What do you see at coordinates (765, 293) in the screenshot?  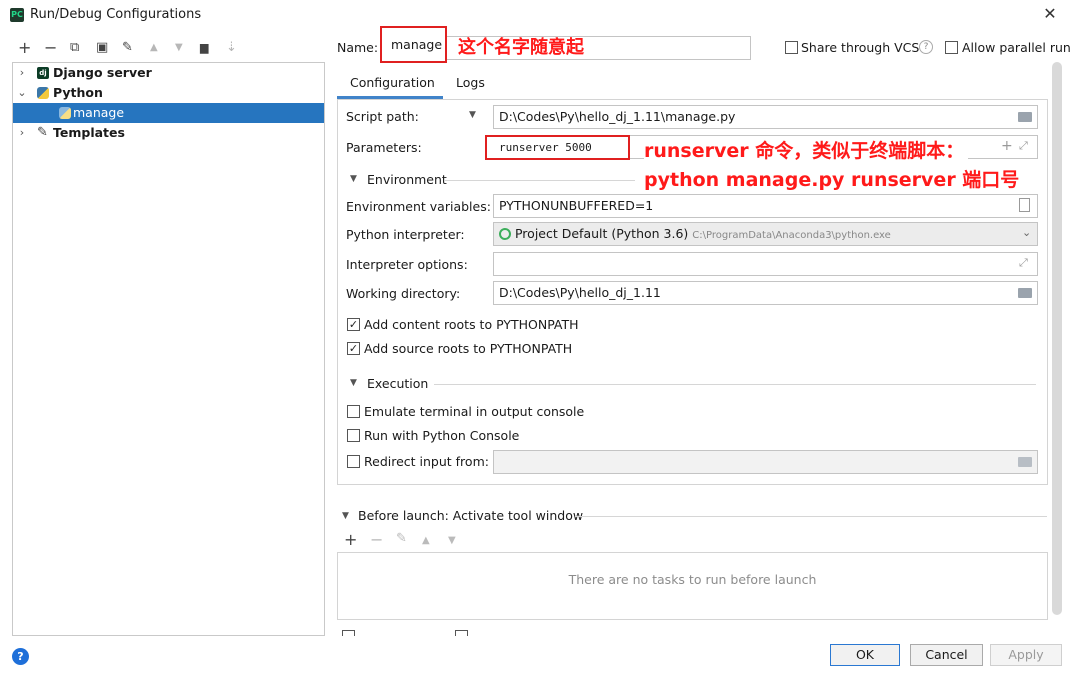 I see `working-directory-input: D:\Codes\Py\hello_dj_1.11` at bounding box center [765, 293].